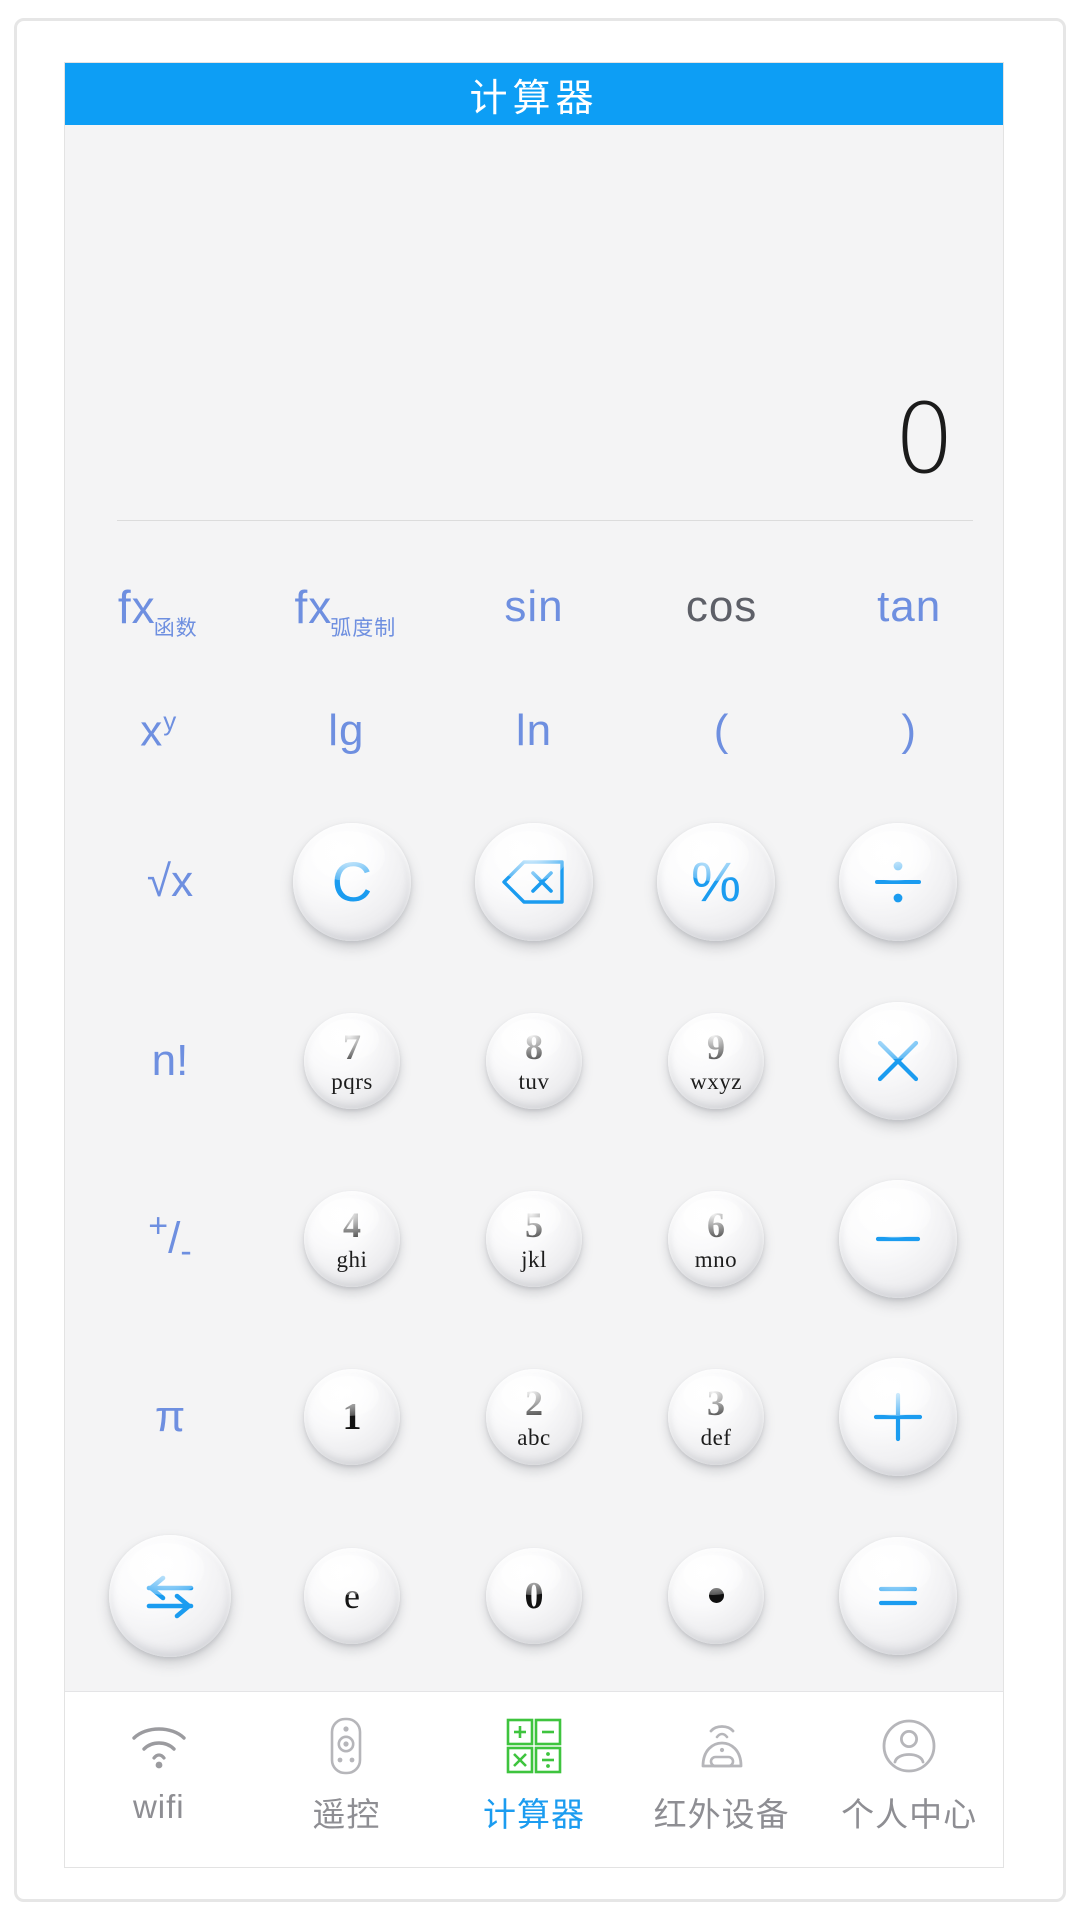 The height and width of the screenshot is (1920, 1080). What do you see at coordinates (363, 628) in the screenshot?
I see `fn-fx-radian-sub: 弧度制` at bounding box center [363, 628].